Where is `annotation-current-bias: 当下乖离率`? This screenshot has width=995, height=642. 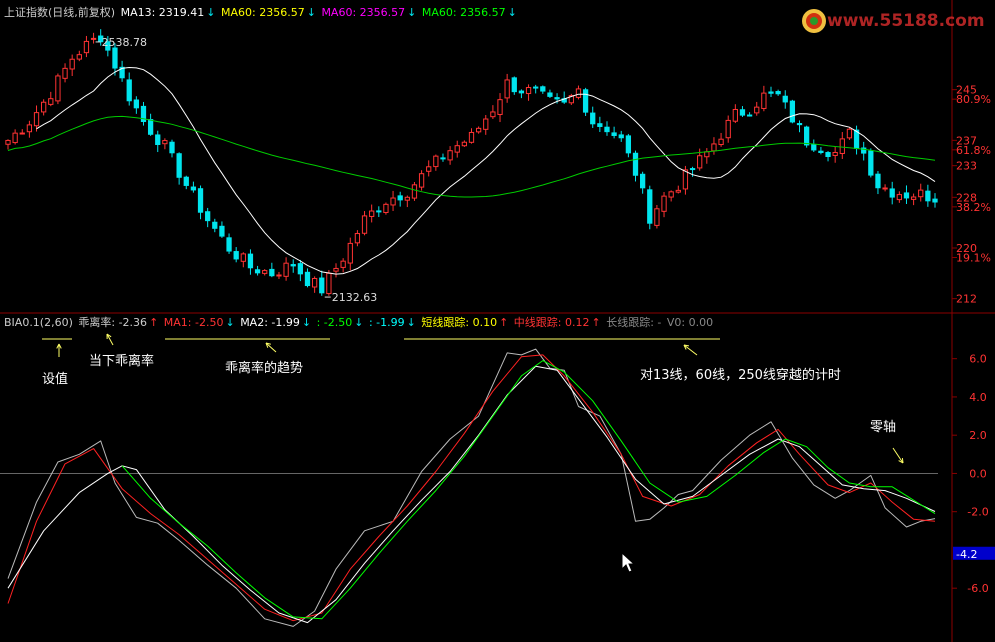 annotation-current-bias: 当下乖离率 is located at coordinates (122, 361).